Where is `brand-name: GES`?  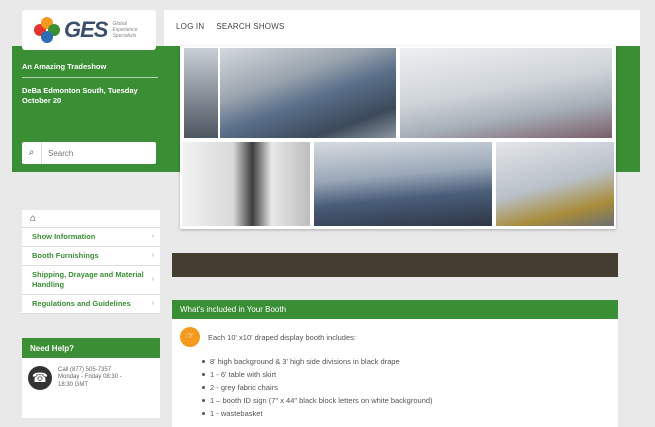 brand-name: GES is located at coordinates (86, 29).